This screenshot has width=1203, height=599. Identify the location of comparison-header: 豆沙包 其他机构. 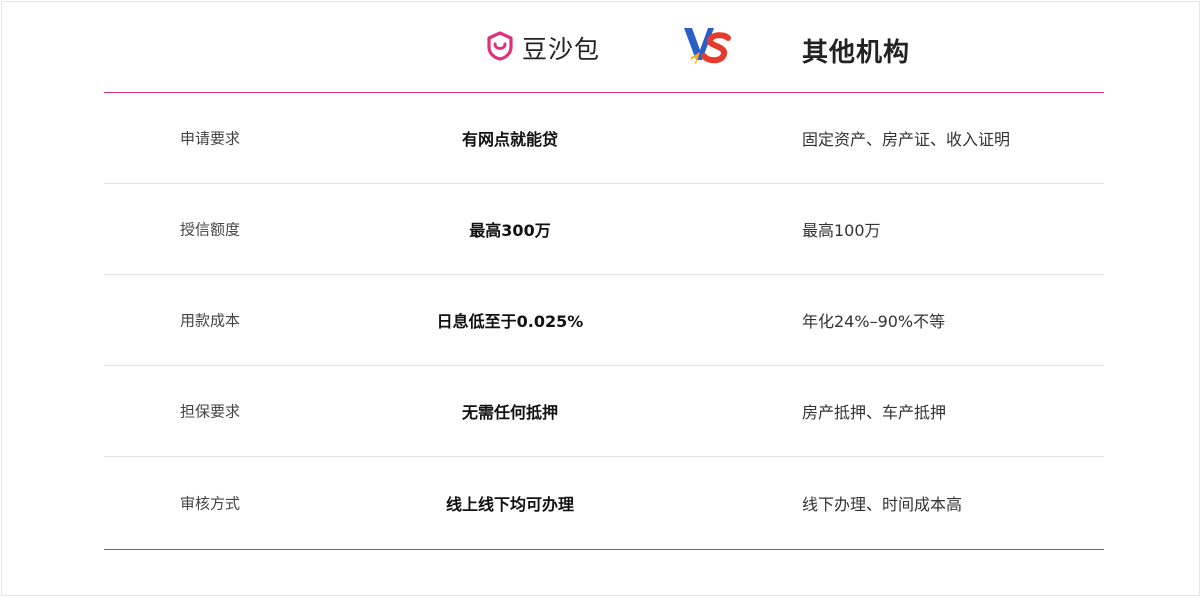
(604, 47).